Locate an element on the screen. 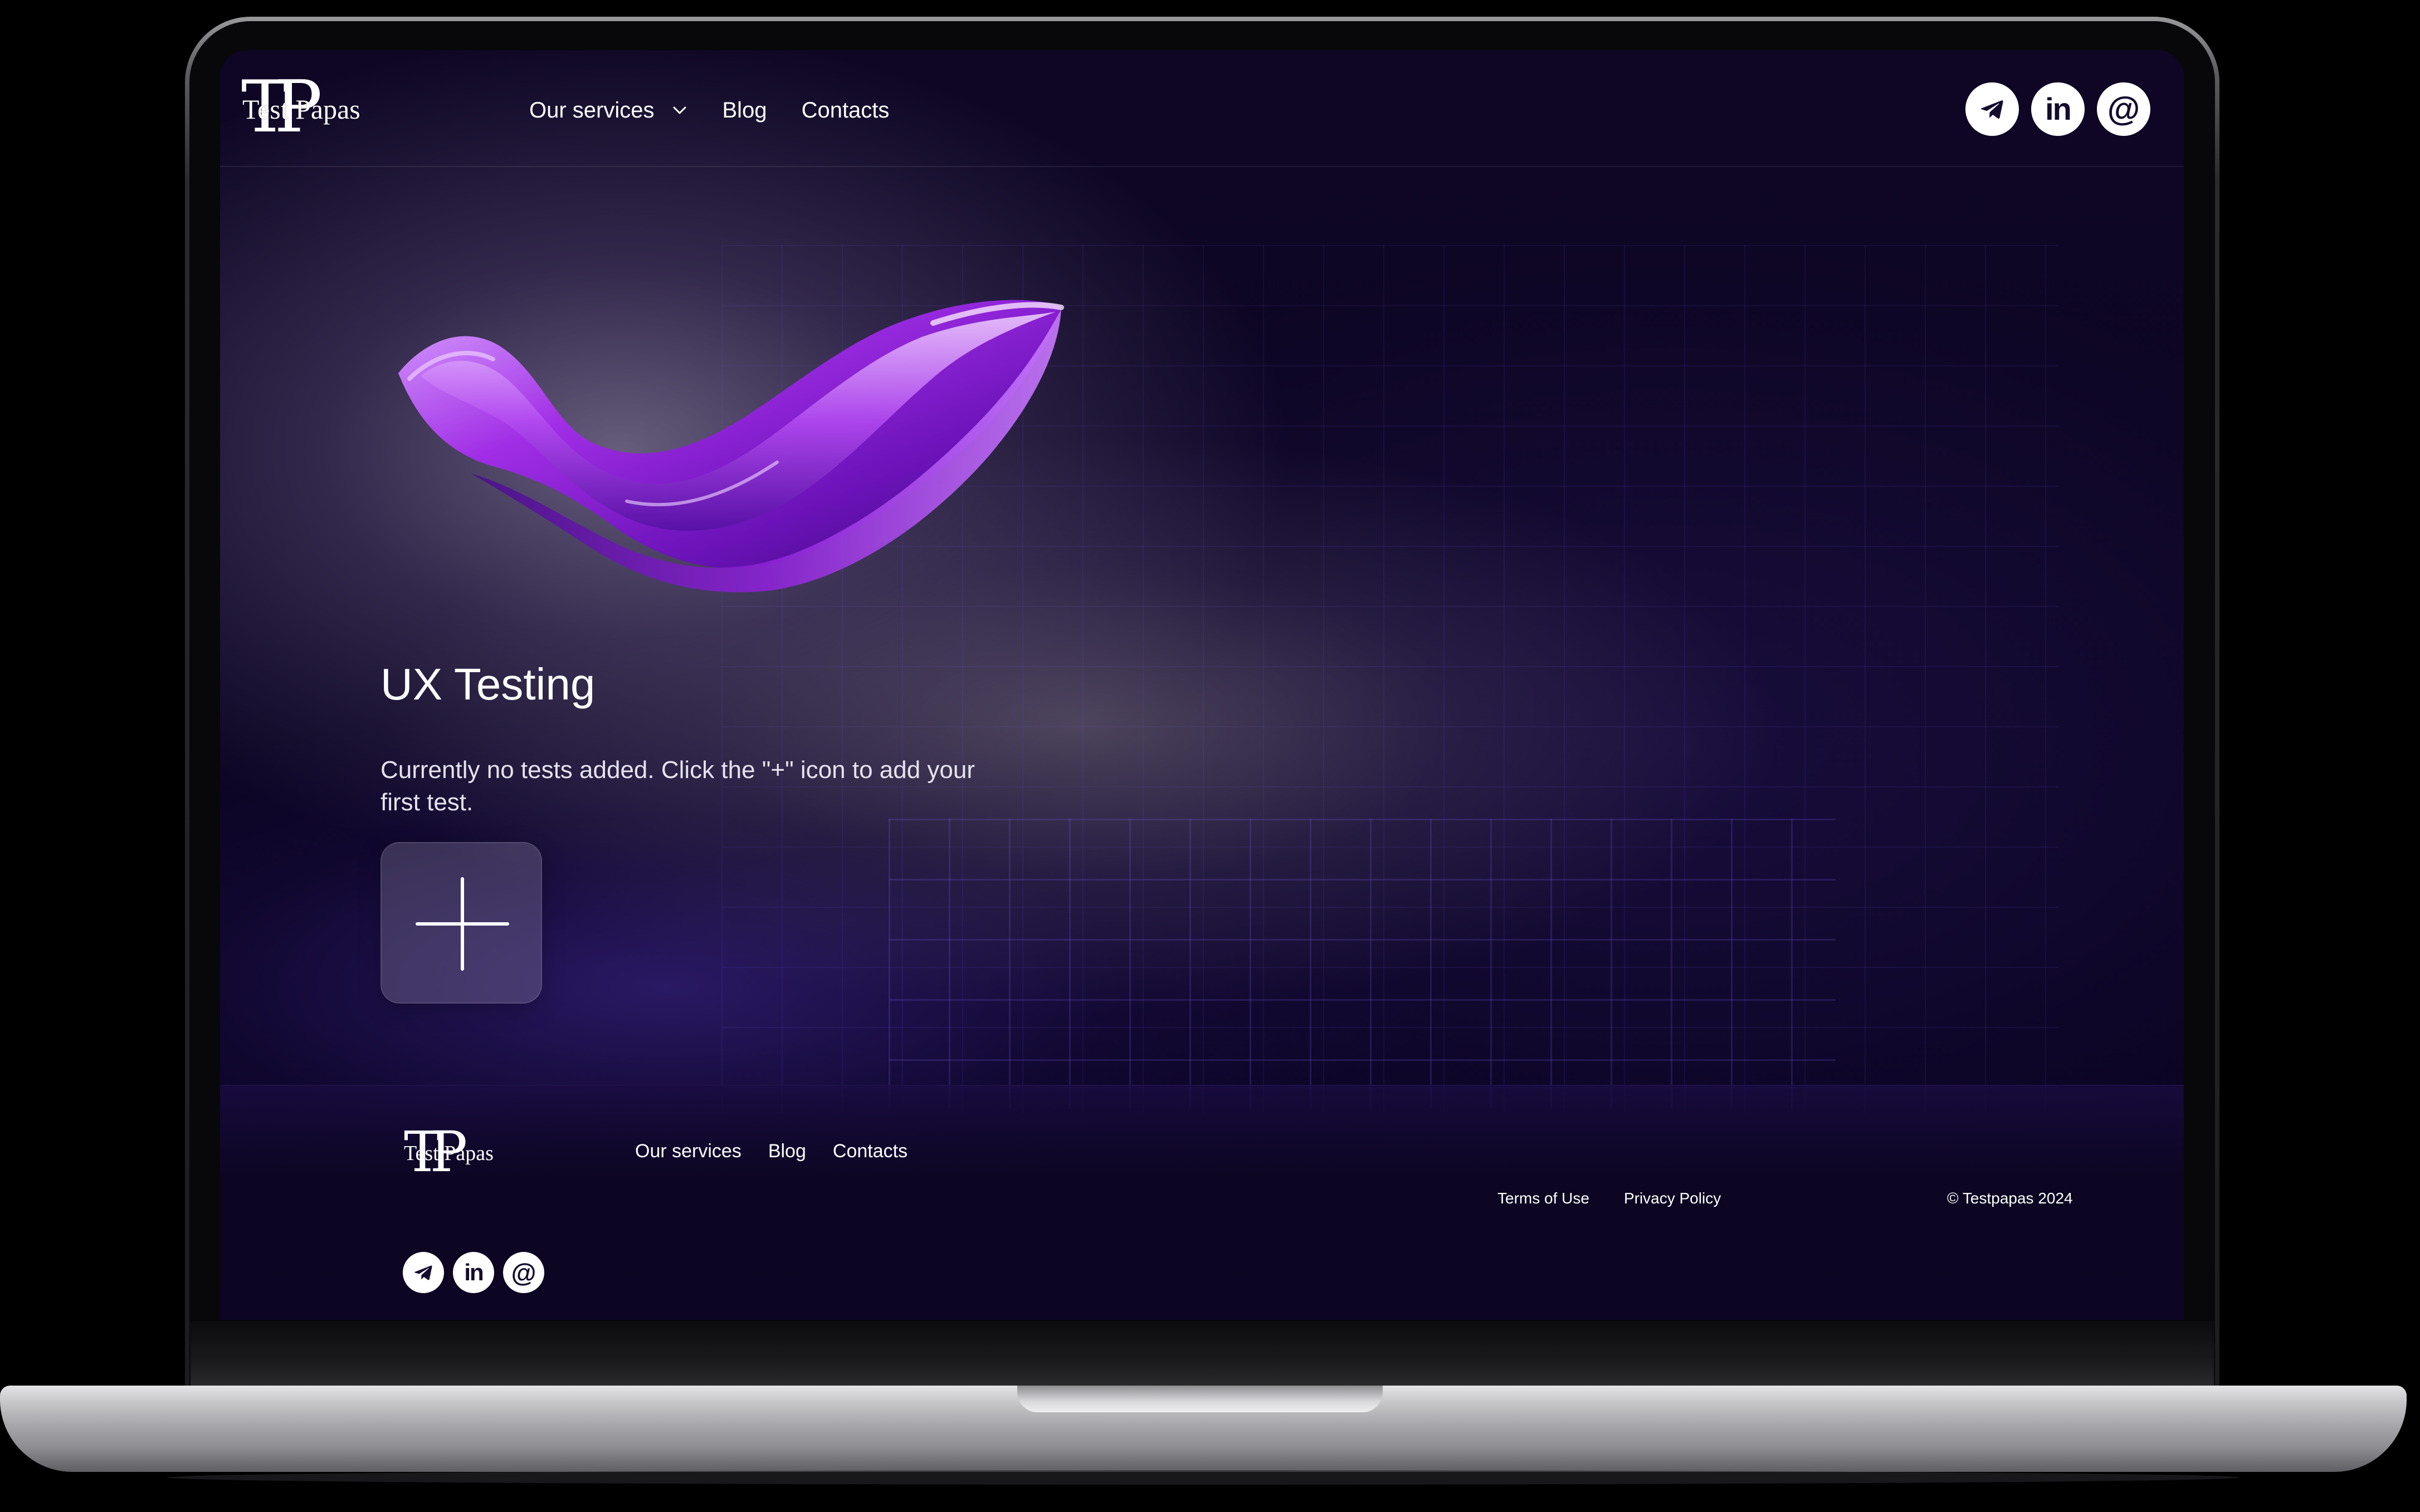  linkedin-button: in is located at coordinates (2058, 109).